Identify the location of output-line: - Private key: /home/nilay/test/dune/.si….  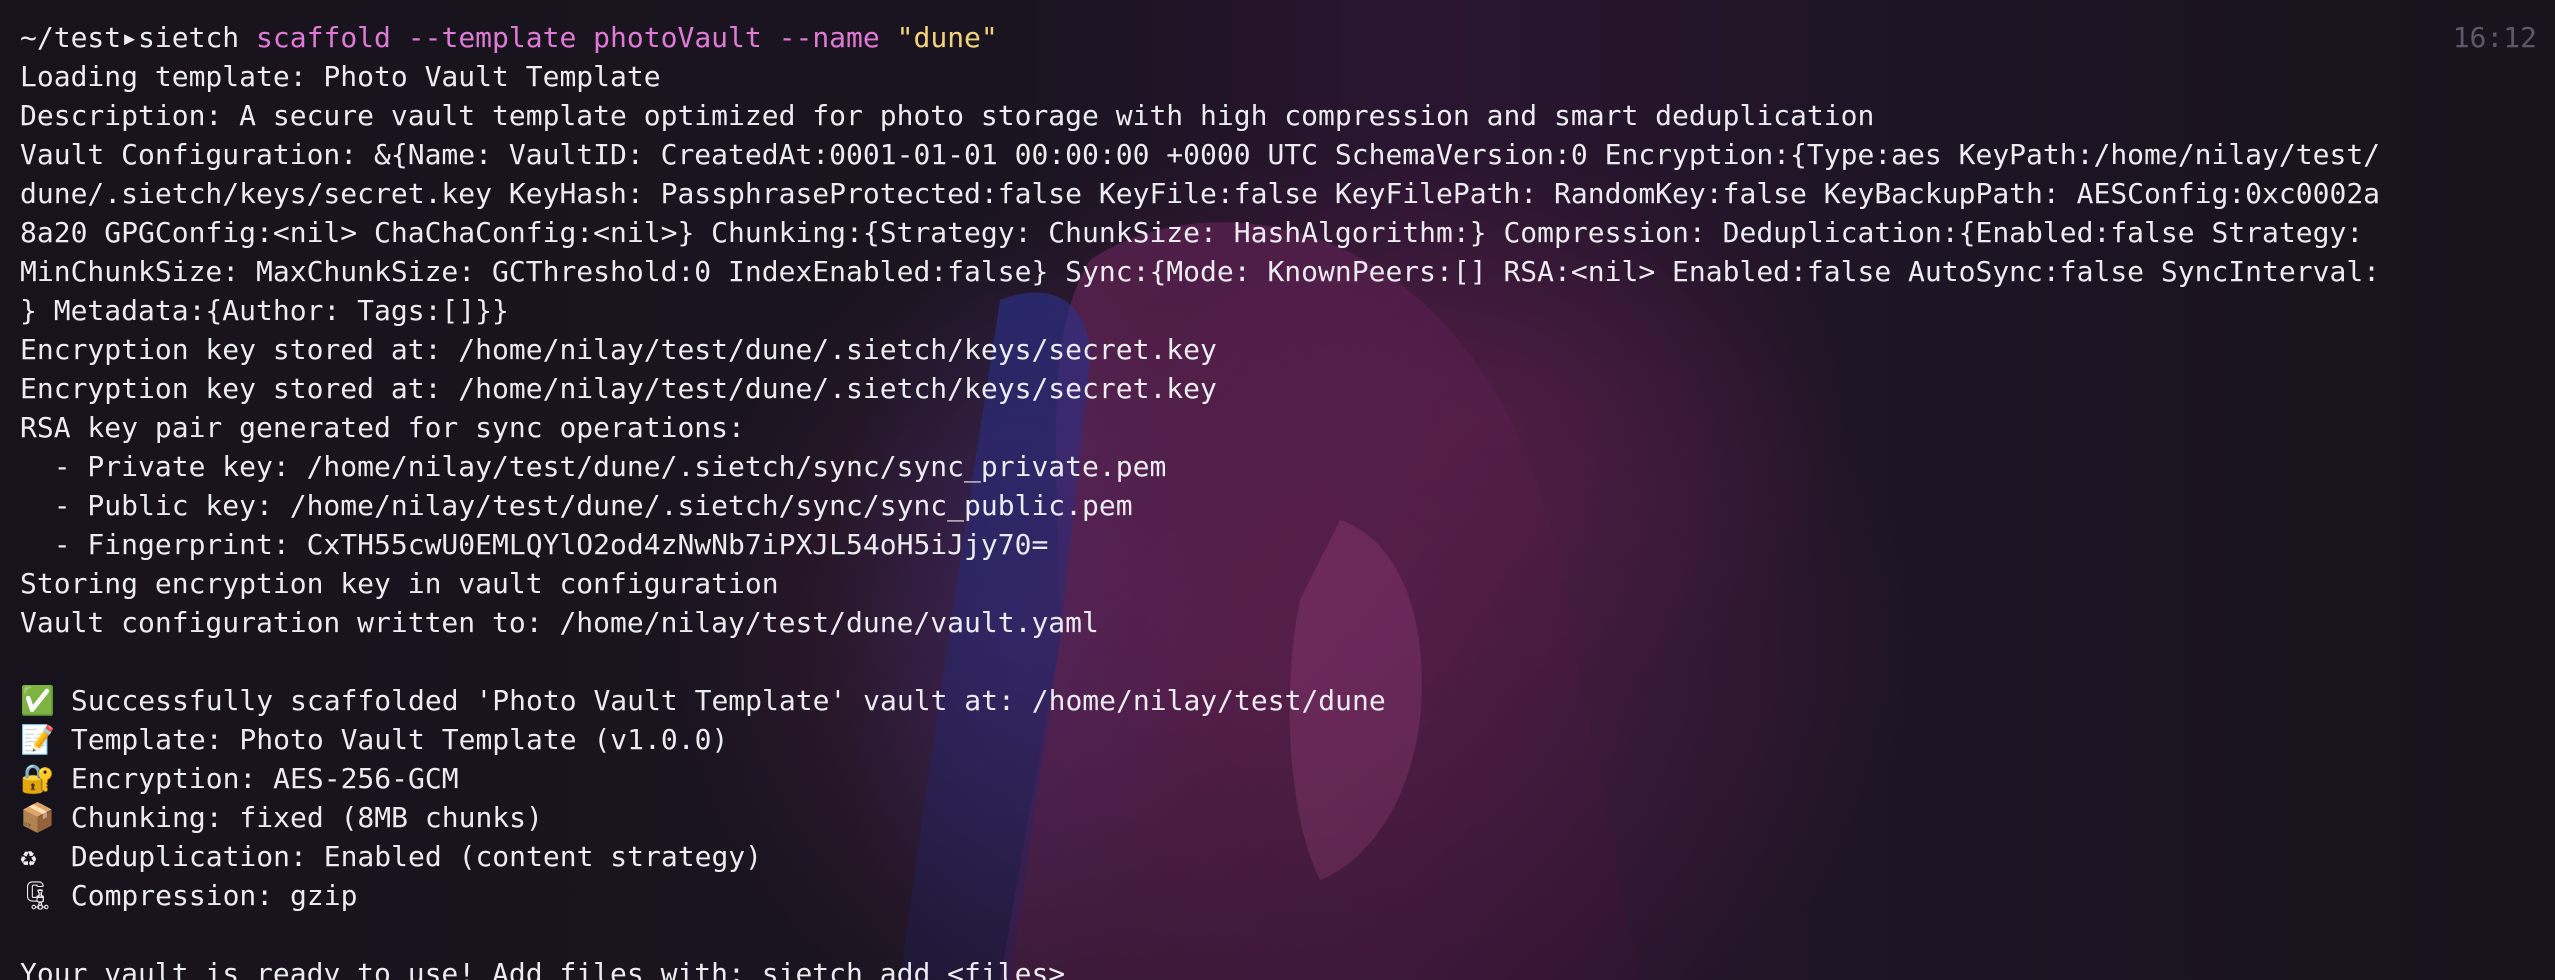
(593, 466).